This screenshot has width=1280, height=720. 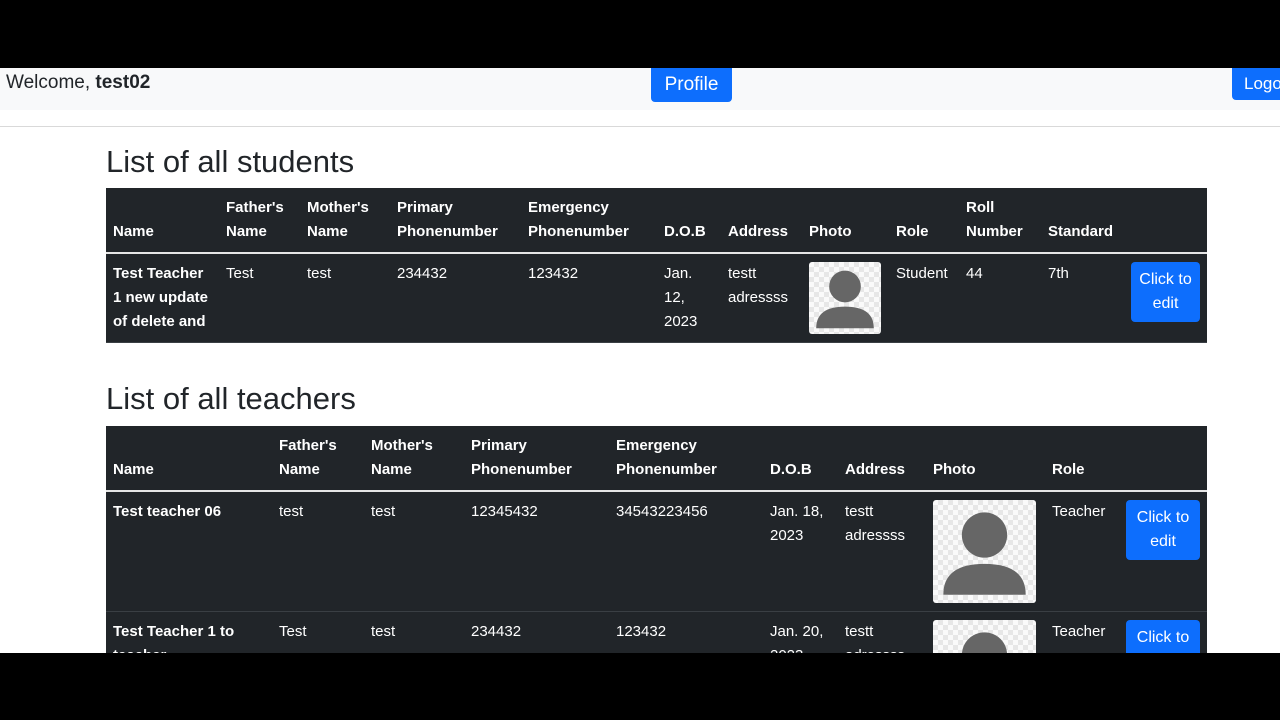 What do you see at coordinates (1256, 84) in the screenshot?
I see `logout-button: Logout` at bounding box center [1256, 84].